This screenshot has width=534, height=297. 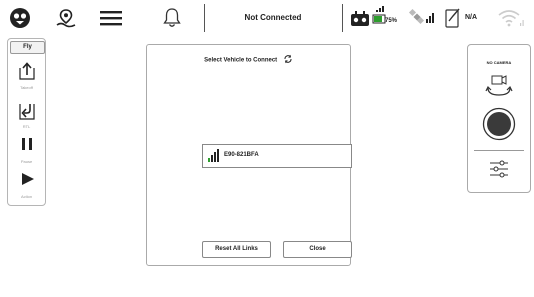 What do you see at coordinates (499, 150) in the screenshot?
I see `camera-divider` at bounding box center [499, 150].